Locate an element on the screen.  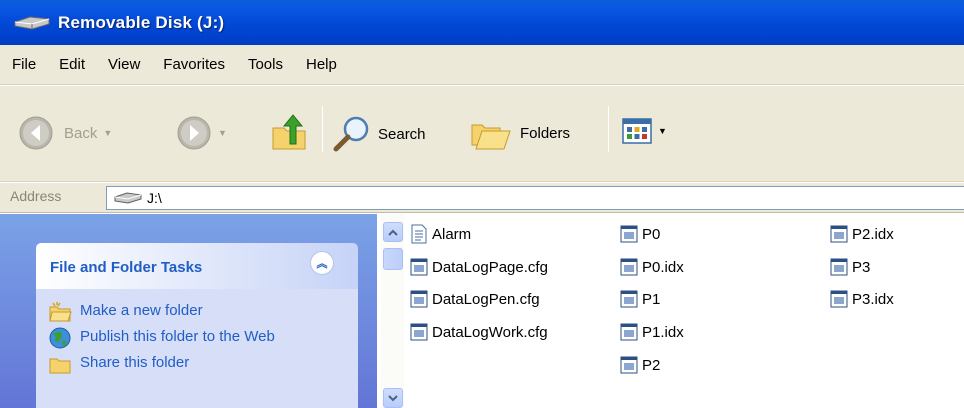
file-item: P2 is located at coordinates (640, 365).